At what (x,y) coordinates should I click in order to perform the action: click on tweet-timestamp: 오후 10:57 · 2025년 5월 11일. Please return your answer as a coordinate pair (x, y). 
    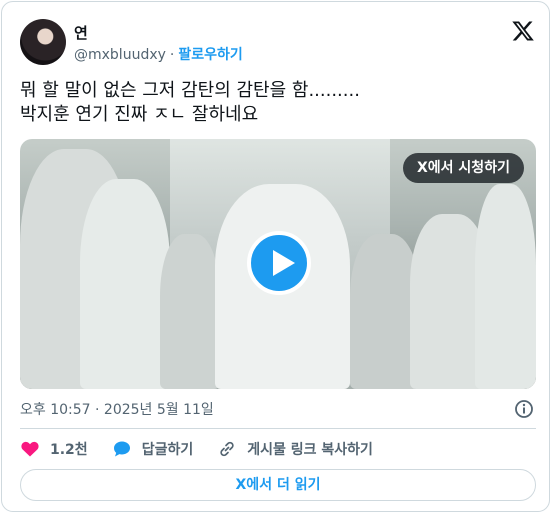
    Looking at the image, I should click on (117, 409).